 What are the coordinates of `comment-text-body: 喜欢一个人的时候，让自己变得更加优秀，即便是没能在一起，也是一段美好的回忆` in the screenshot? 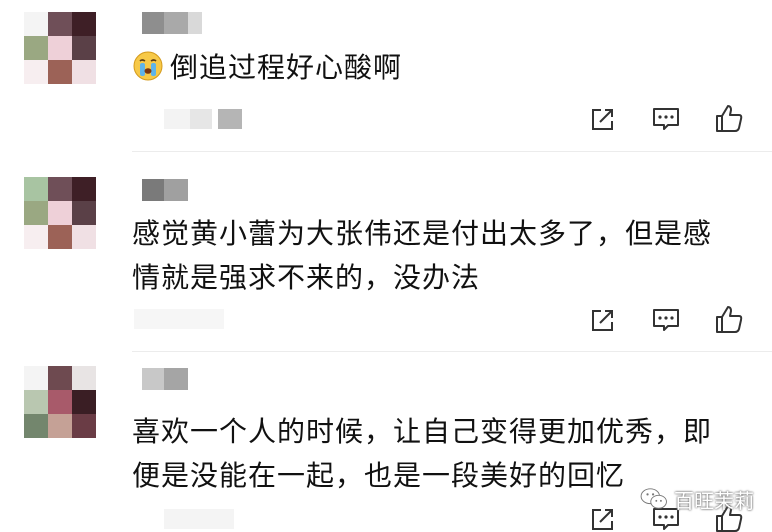 It's located at (422, 453).